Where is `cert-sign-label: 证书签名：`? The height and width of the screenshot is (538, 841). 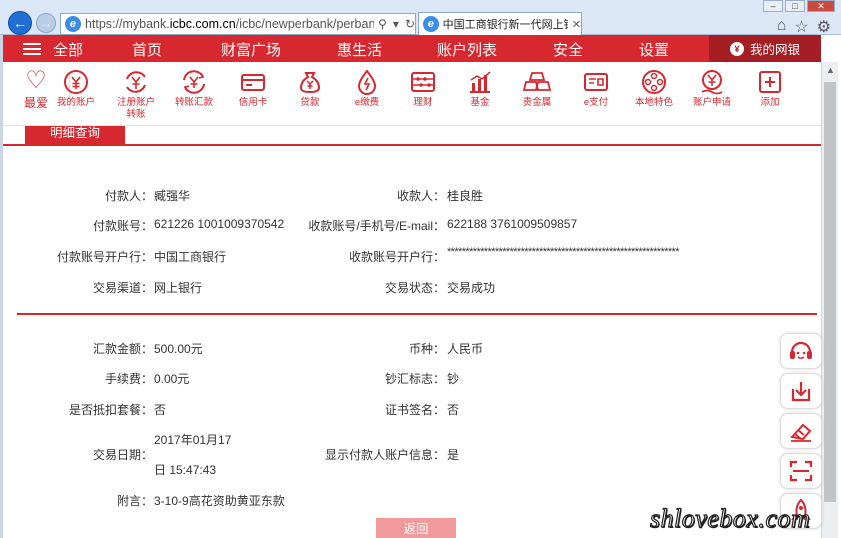 cert-sign-label: 证书签名： is located at coordinates (414, 410).